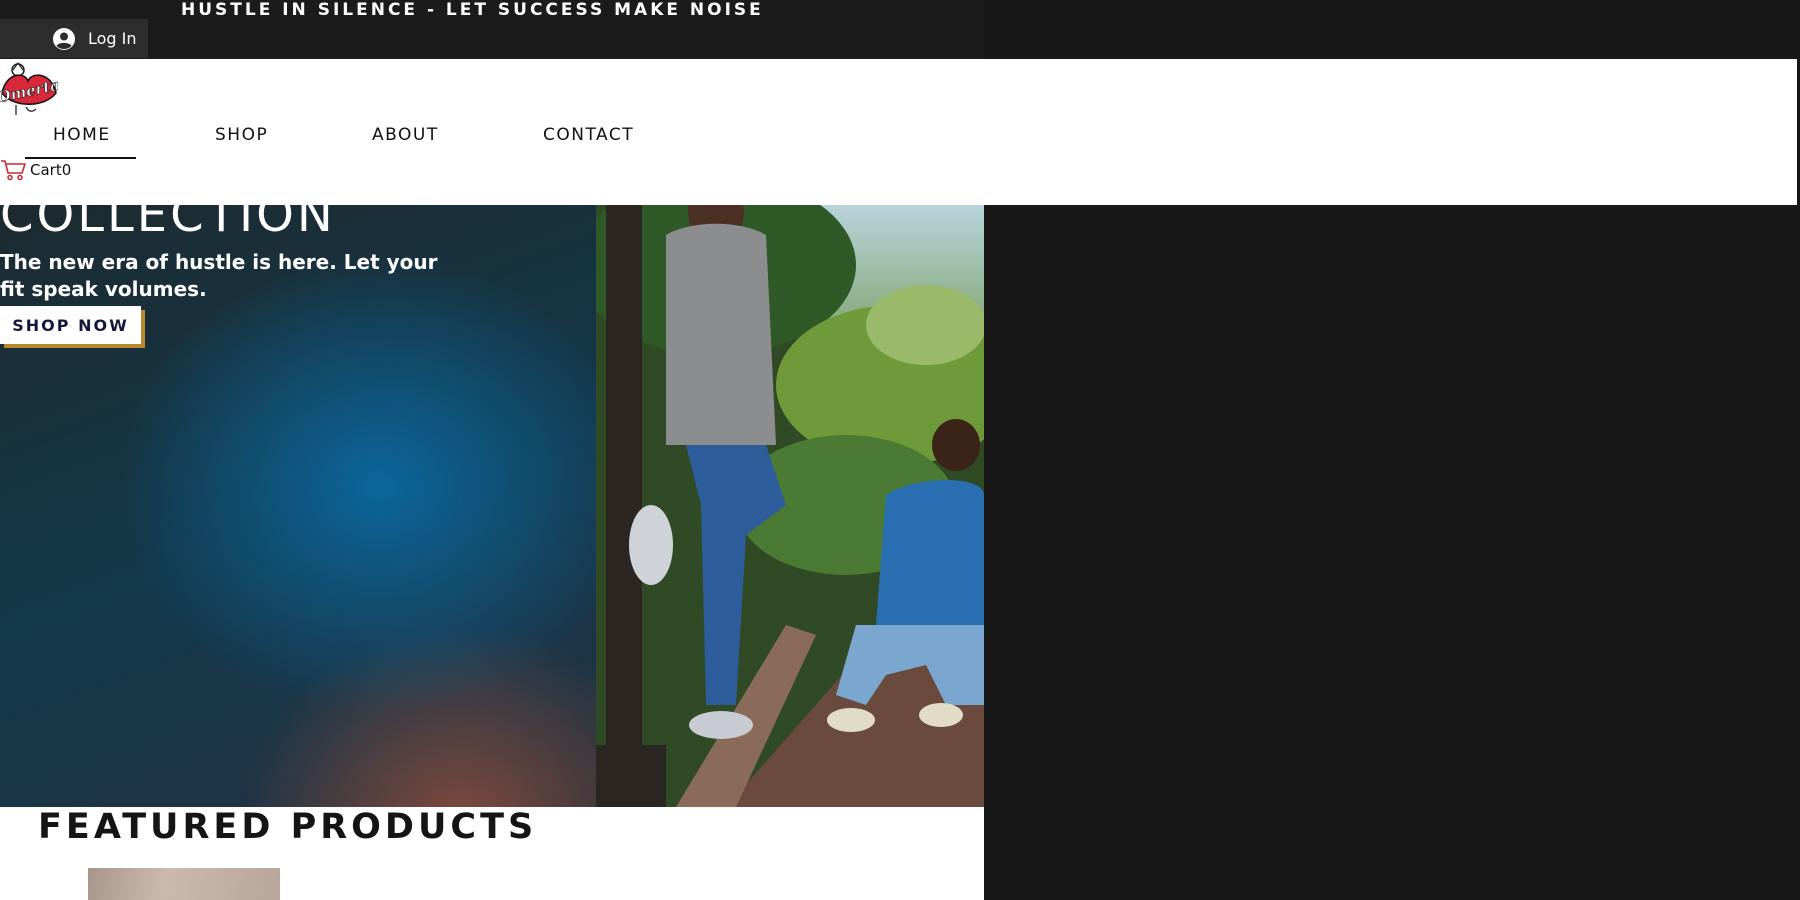 The image size is (1800, 900). I want to click on nav-shop: SHOP, so click(241, 135).